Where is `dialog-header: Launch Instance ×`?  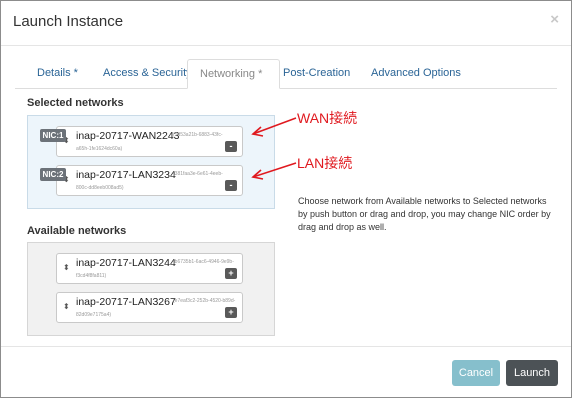 dialog-header: Launch Instance × is located at coordinates (286, 23).